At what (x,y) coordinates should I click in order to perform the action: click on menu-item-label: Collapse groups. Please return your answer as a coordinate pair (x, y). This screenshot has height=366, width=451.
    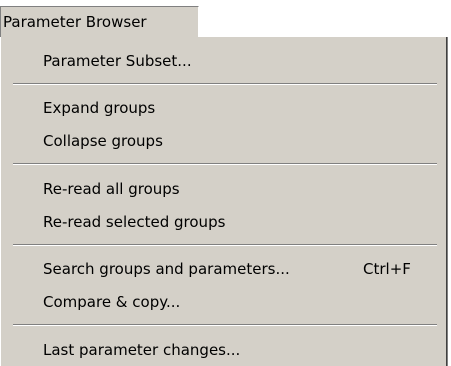
    Looking at the image, I should click on (103, 141).